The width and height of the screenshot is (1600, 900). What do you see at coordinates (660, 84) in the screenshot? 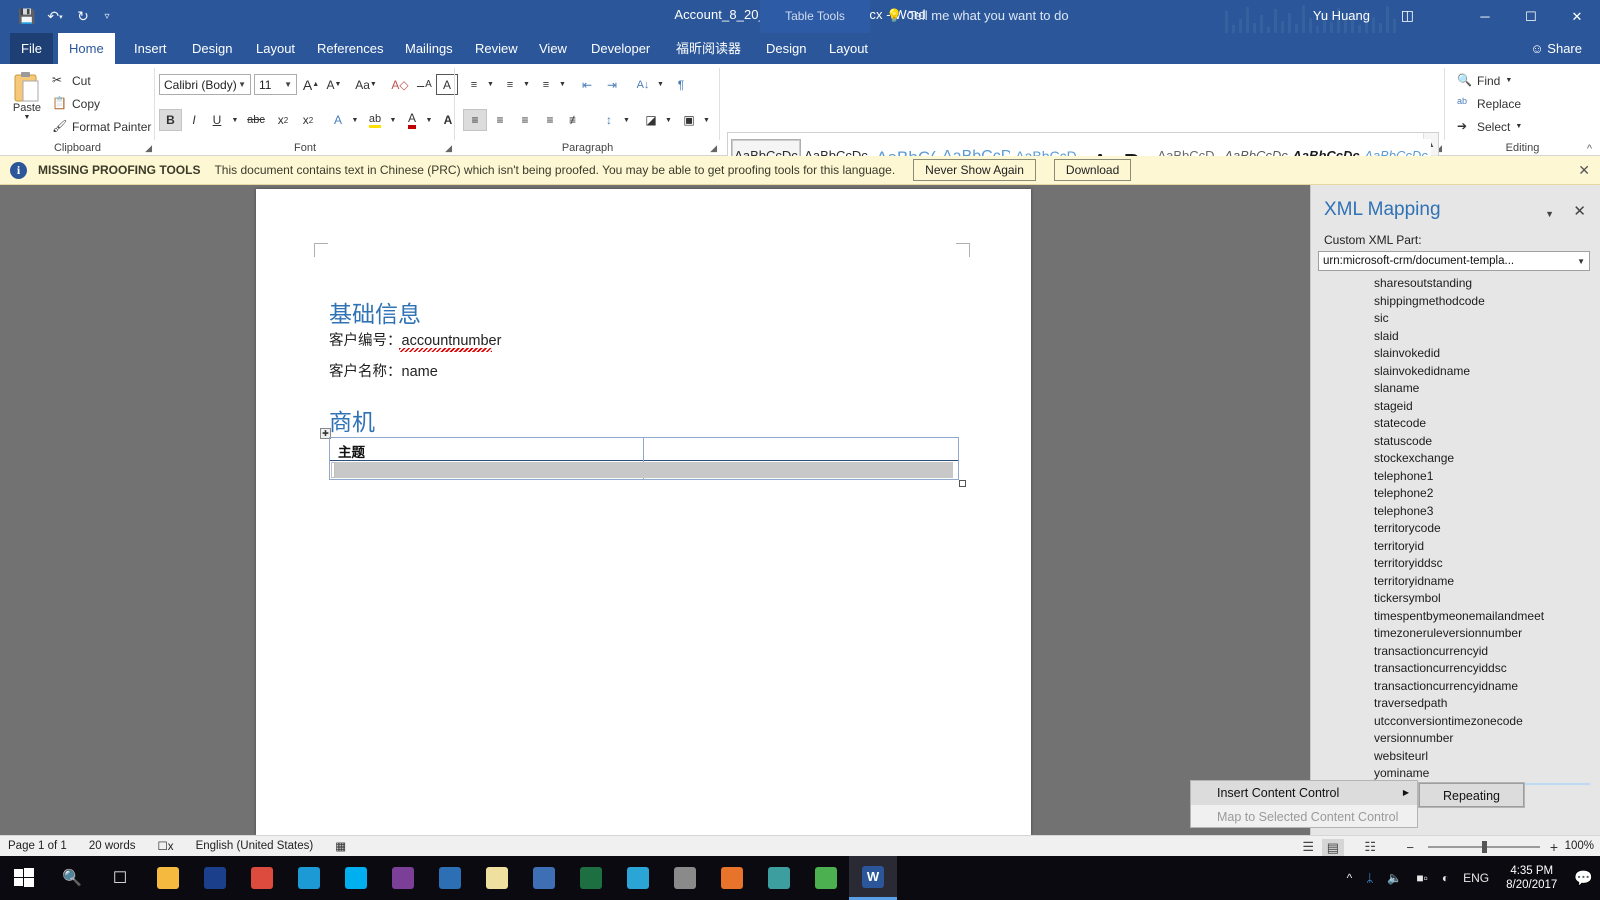
I see `sort-caret: ▼` at bounding box center [660, 84].